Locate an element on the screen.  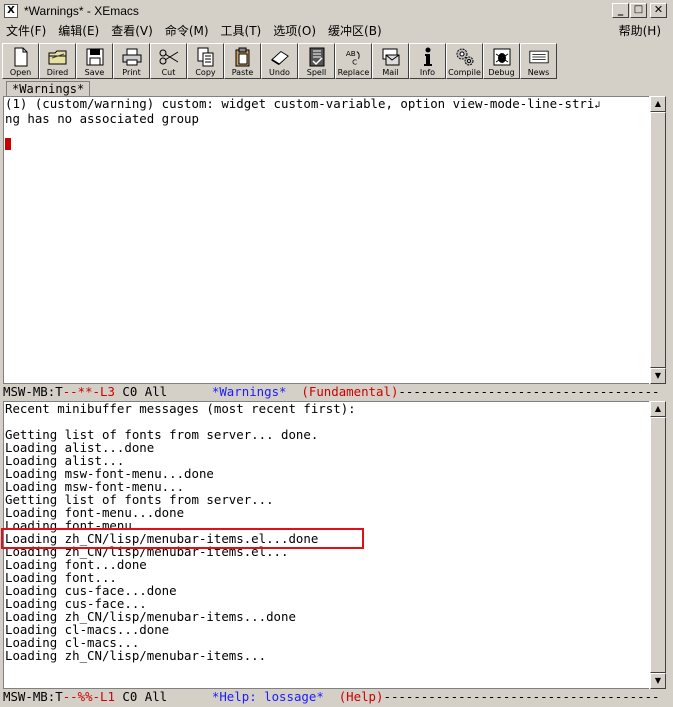
modeline-status: --**-L3 is located at coordinates (88, 392).